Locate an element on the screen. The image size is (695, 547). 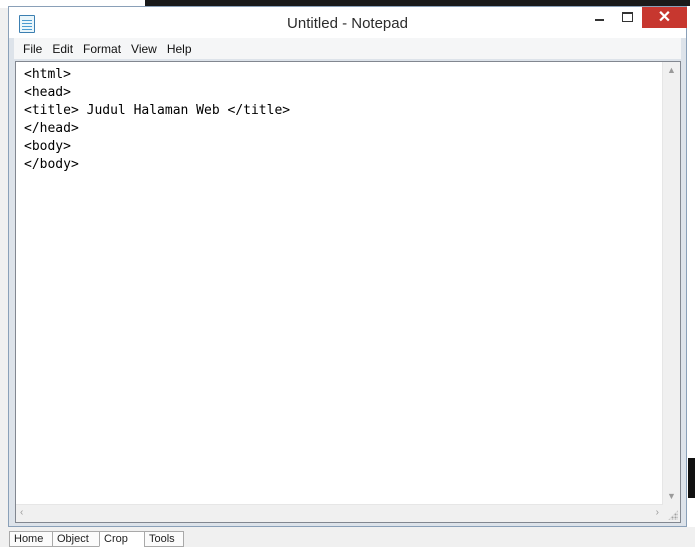
close-icon: ✕ is located at coordinates (664, 17).